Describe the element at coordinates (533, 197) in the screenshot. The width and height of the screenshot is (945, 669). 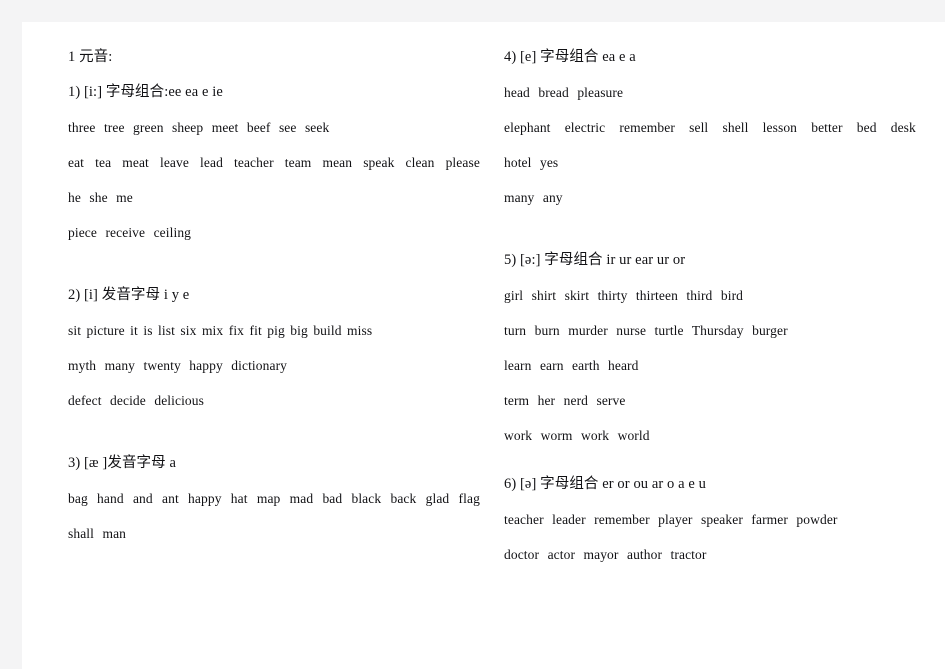
I see `word-row: many any` at that location.